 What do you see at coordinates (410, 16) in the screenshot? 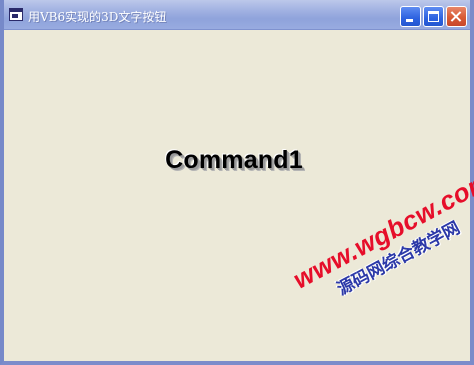
I see `minimize-button` at bounding box center [410, 16].